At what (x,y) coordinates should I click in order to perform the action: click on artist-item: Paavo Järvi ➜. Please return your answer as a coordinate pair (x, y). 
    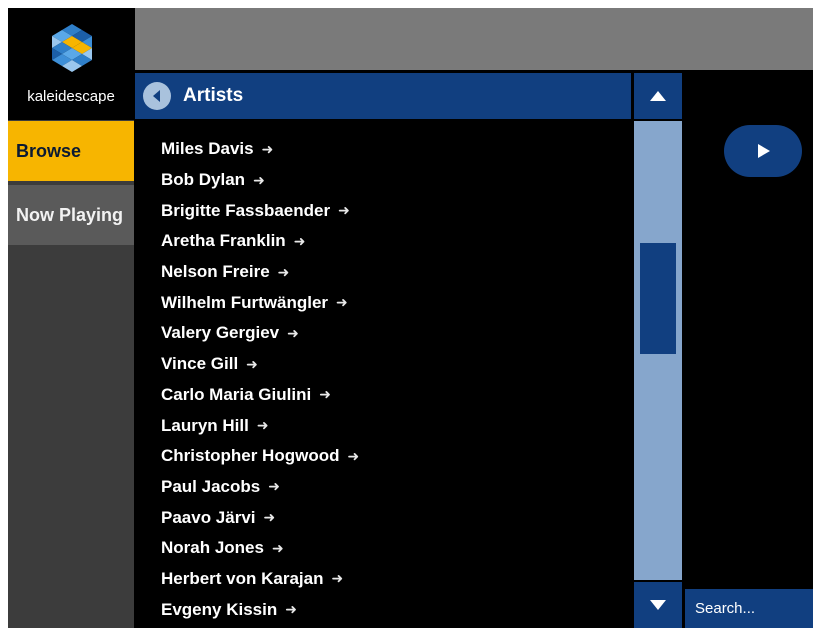
    Looking at the image, I should click on (391, 517).